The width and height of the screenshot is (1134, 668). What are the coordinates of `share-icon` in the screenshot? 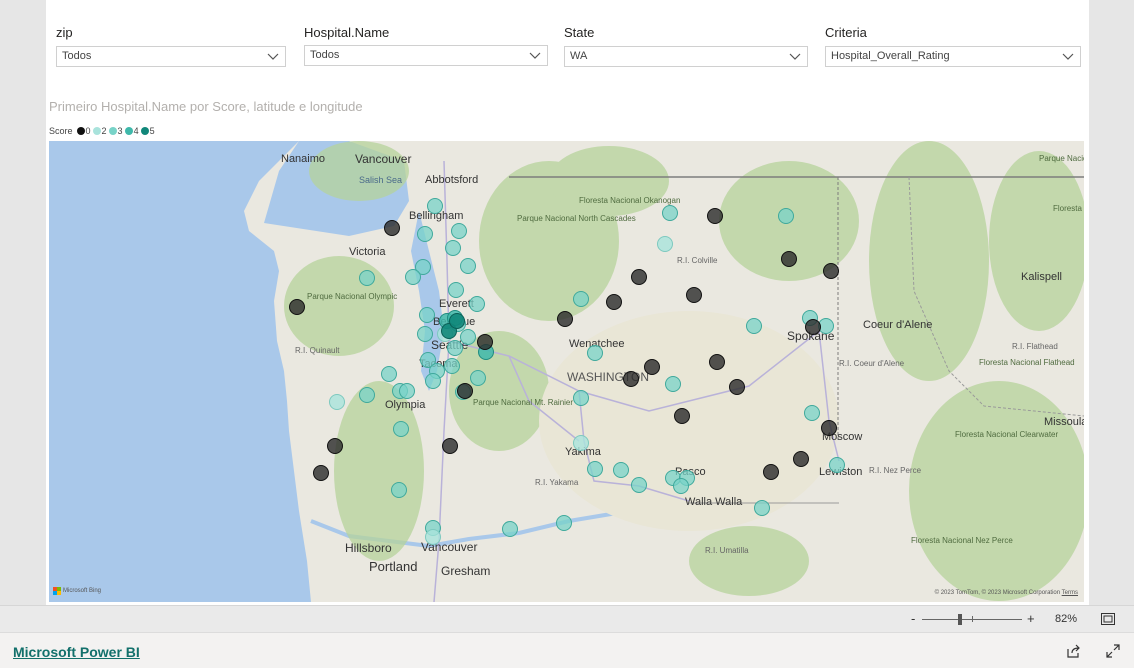 It's located at (1074, 651).